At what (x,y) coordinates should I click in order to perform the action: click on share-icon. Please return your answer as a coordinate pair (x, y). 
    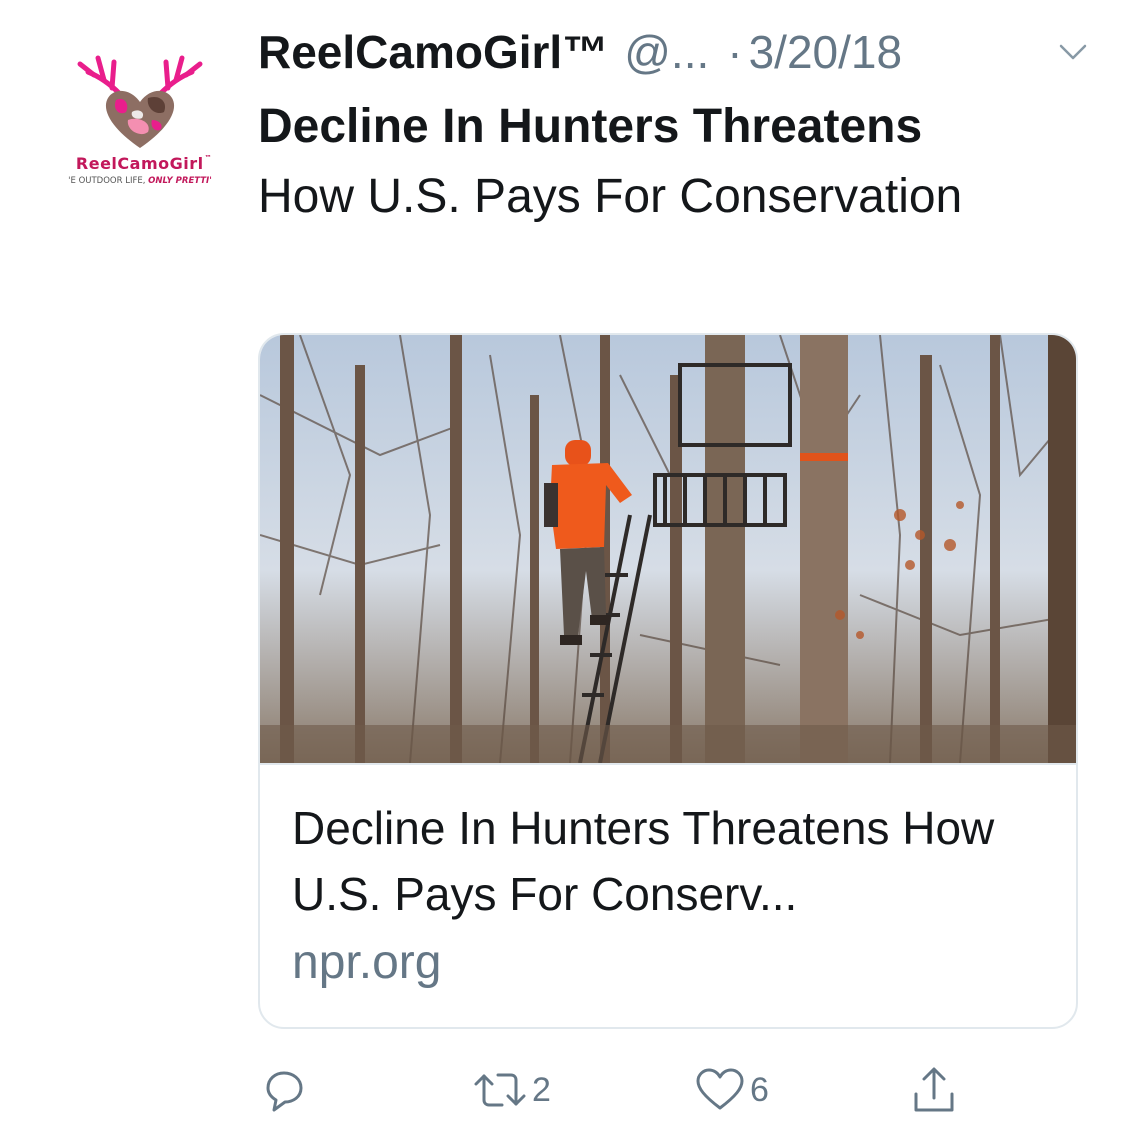
    Looking at the image, I should click on (934, 1089).